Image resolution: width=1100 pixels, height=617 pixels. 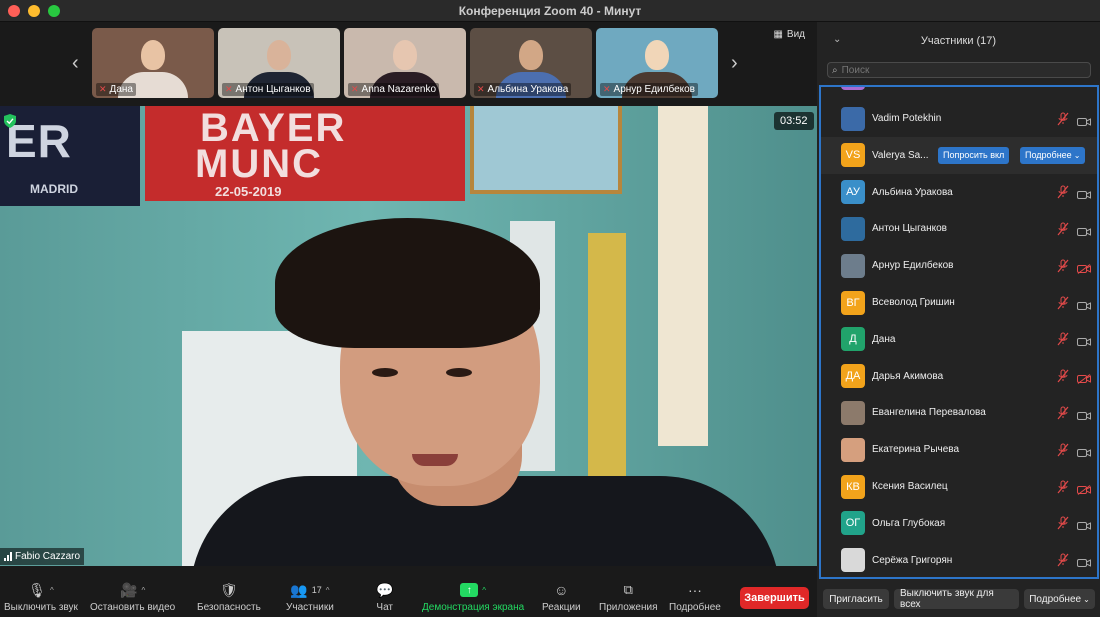 What do you see at coordinates (14, 11) in the screenshot?
I see `close-window-button` at bounding box center [14, 11].